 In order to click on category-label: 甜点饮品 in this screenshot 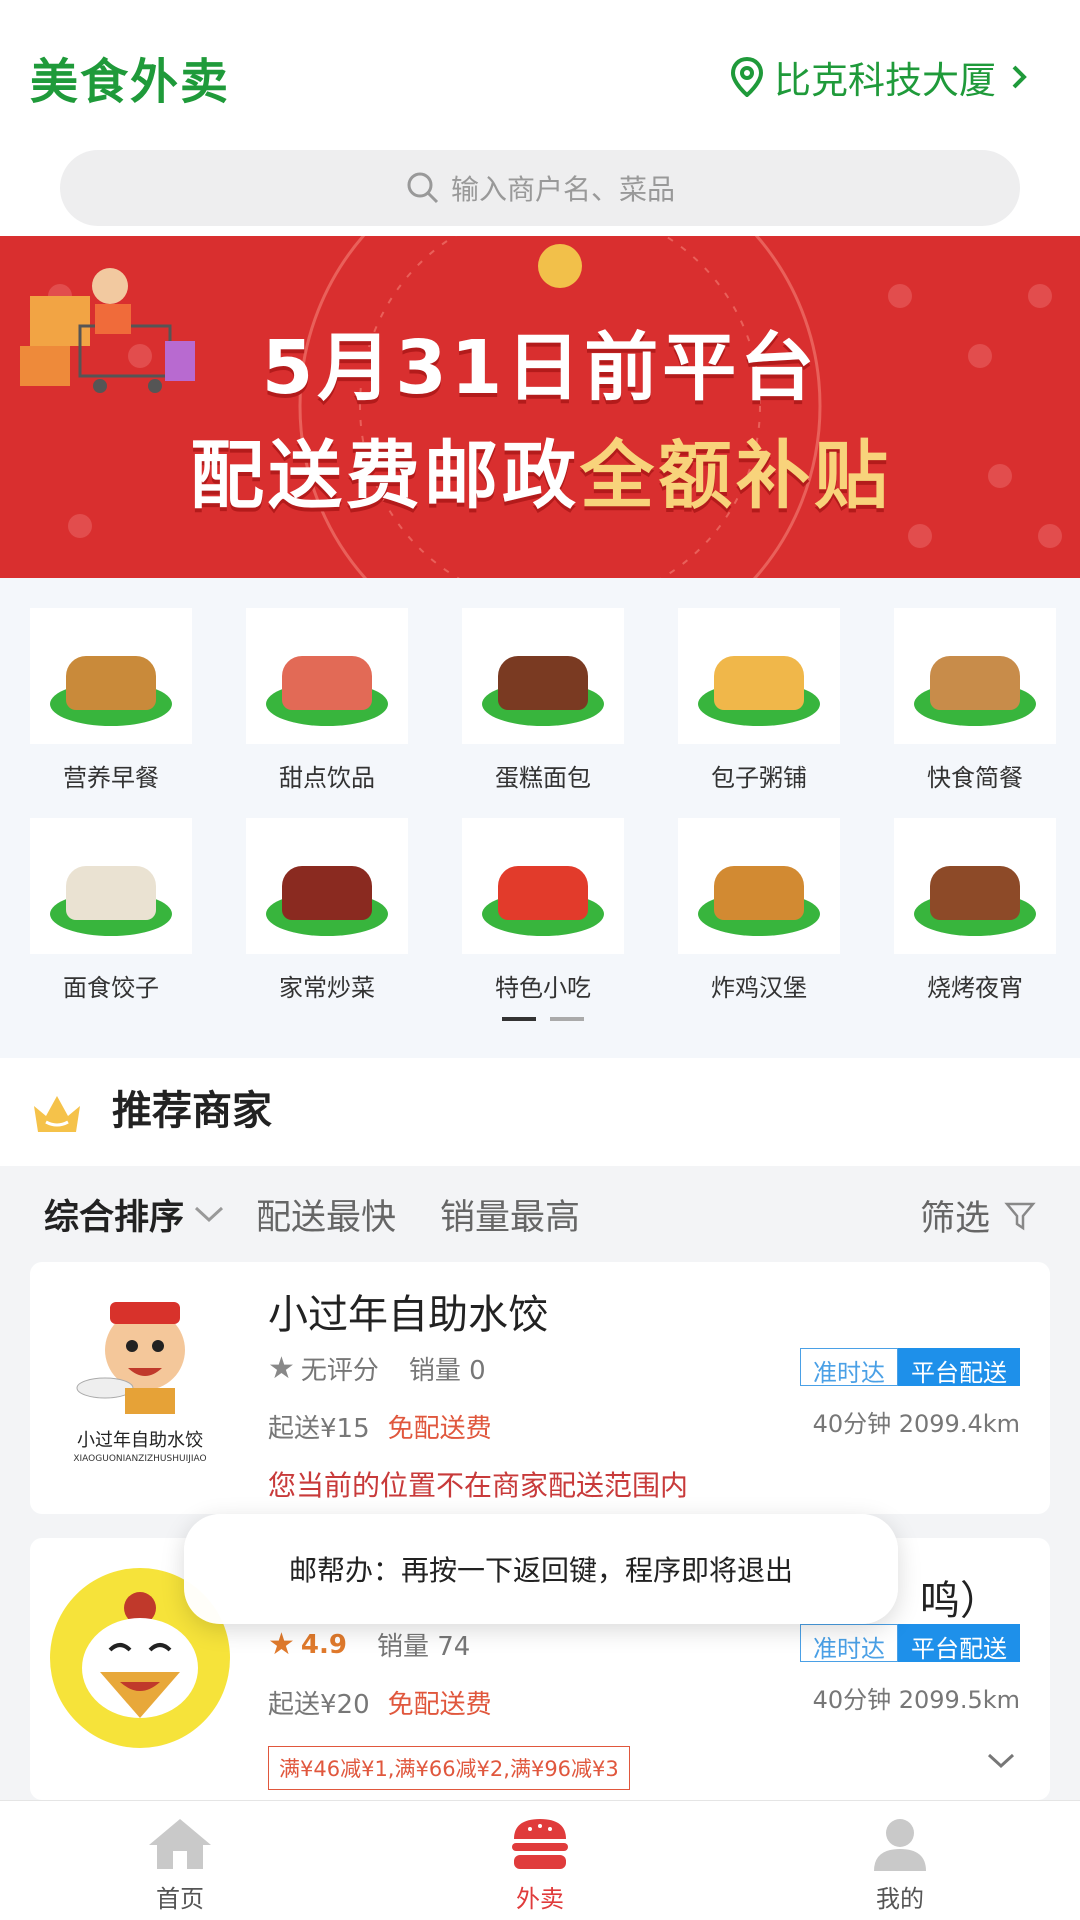, I will do `click(327, 778)`.